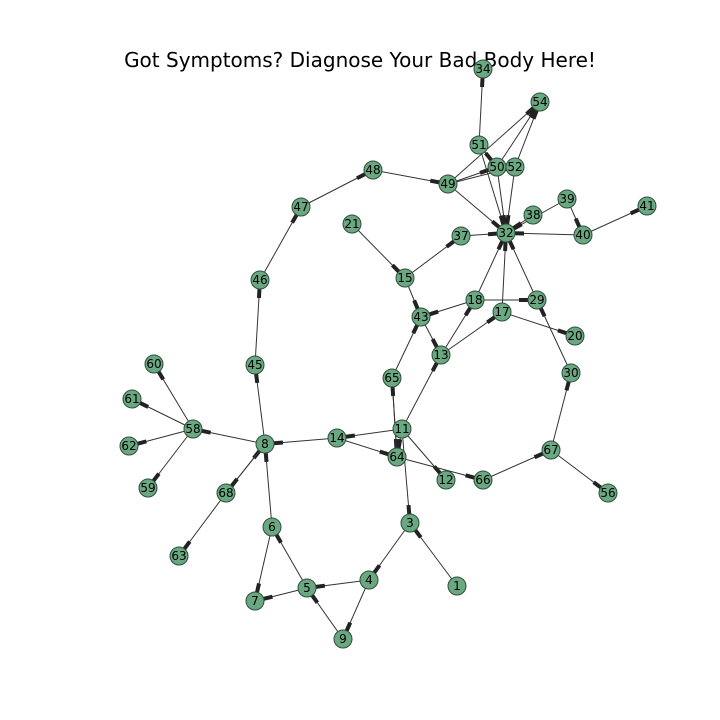  I want to click on node-label: 13, so click(440, 355).